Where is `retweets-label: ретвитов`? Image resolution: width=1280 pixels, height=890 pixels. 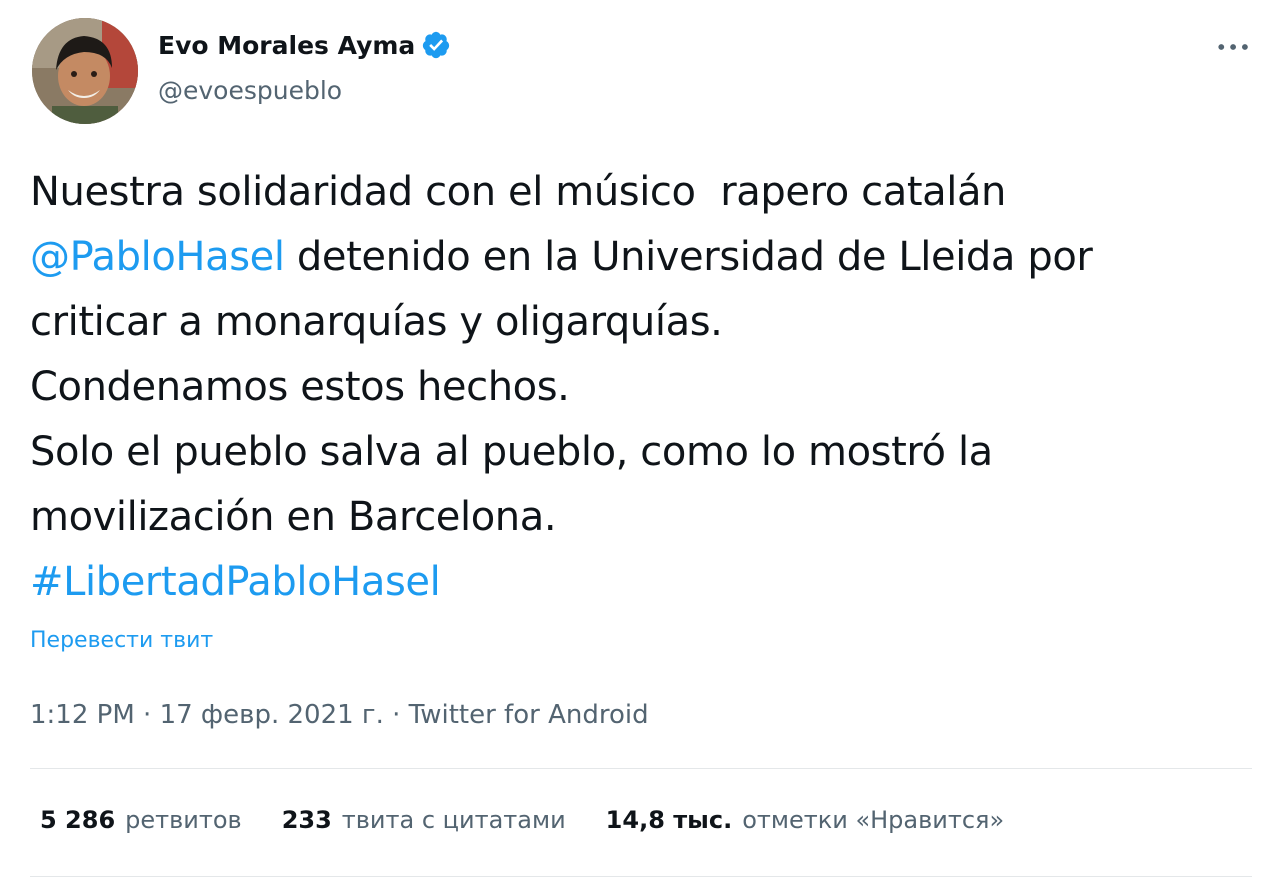
retweets-label: ретвитов is located at coordinates (183, 820).